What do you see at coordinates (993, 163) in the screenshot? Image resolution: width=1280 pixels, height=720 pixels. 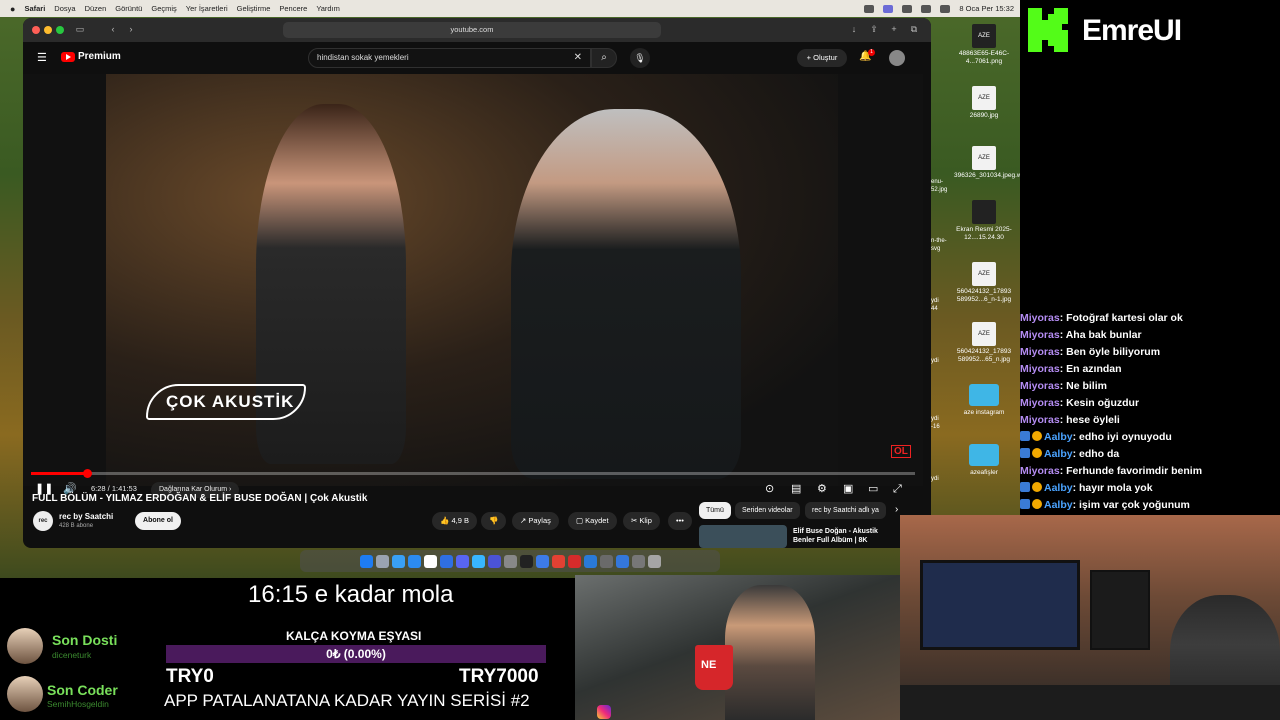 I see `desktop-file: AZE 396326_301034.jpeg.webp` at bounding box center [993, 163].